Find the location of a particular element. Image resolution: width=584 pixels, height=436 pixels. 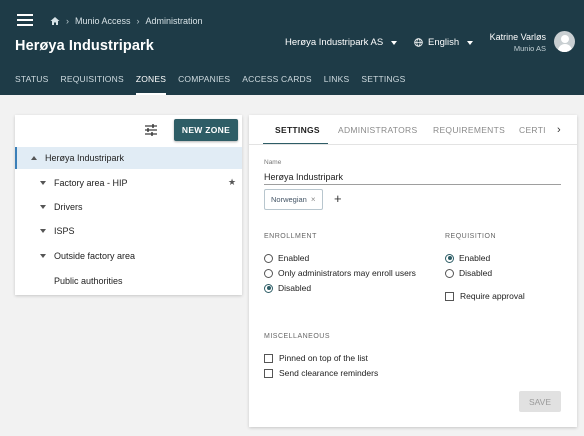

add-icon: + is located at coordinates (338, 198).